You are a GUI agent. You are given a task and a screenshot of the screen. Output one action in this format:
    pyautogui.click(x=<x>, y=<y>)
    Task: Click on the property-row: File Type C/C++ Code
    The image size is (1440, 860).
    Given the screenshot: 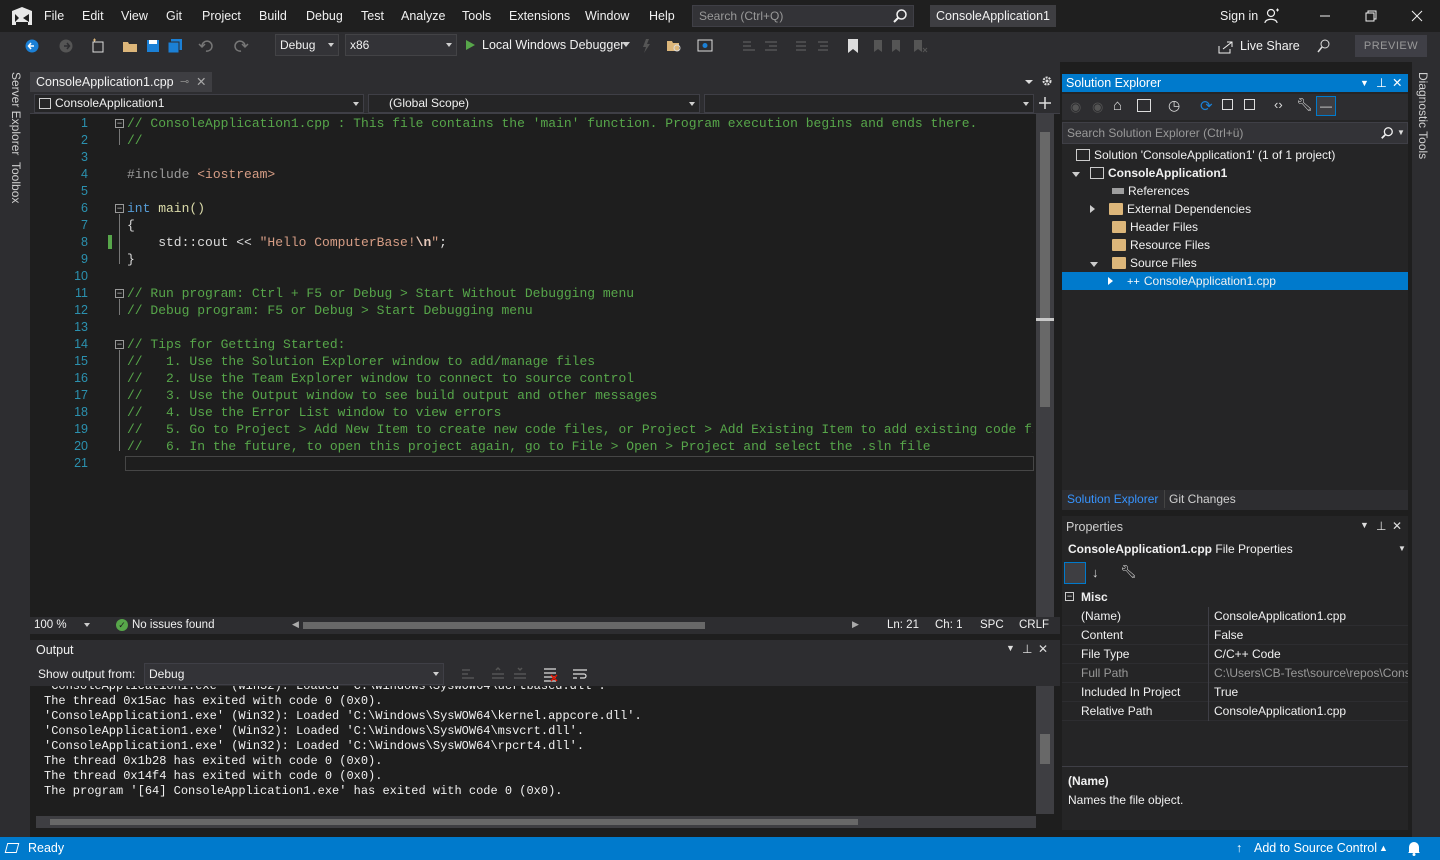 What is the action you would take?
    pyautogui.click(x=1235, y=654)
    